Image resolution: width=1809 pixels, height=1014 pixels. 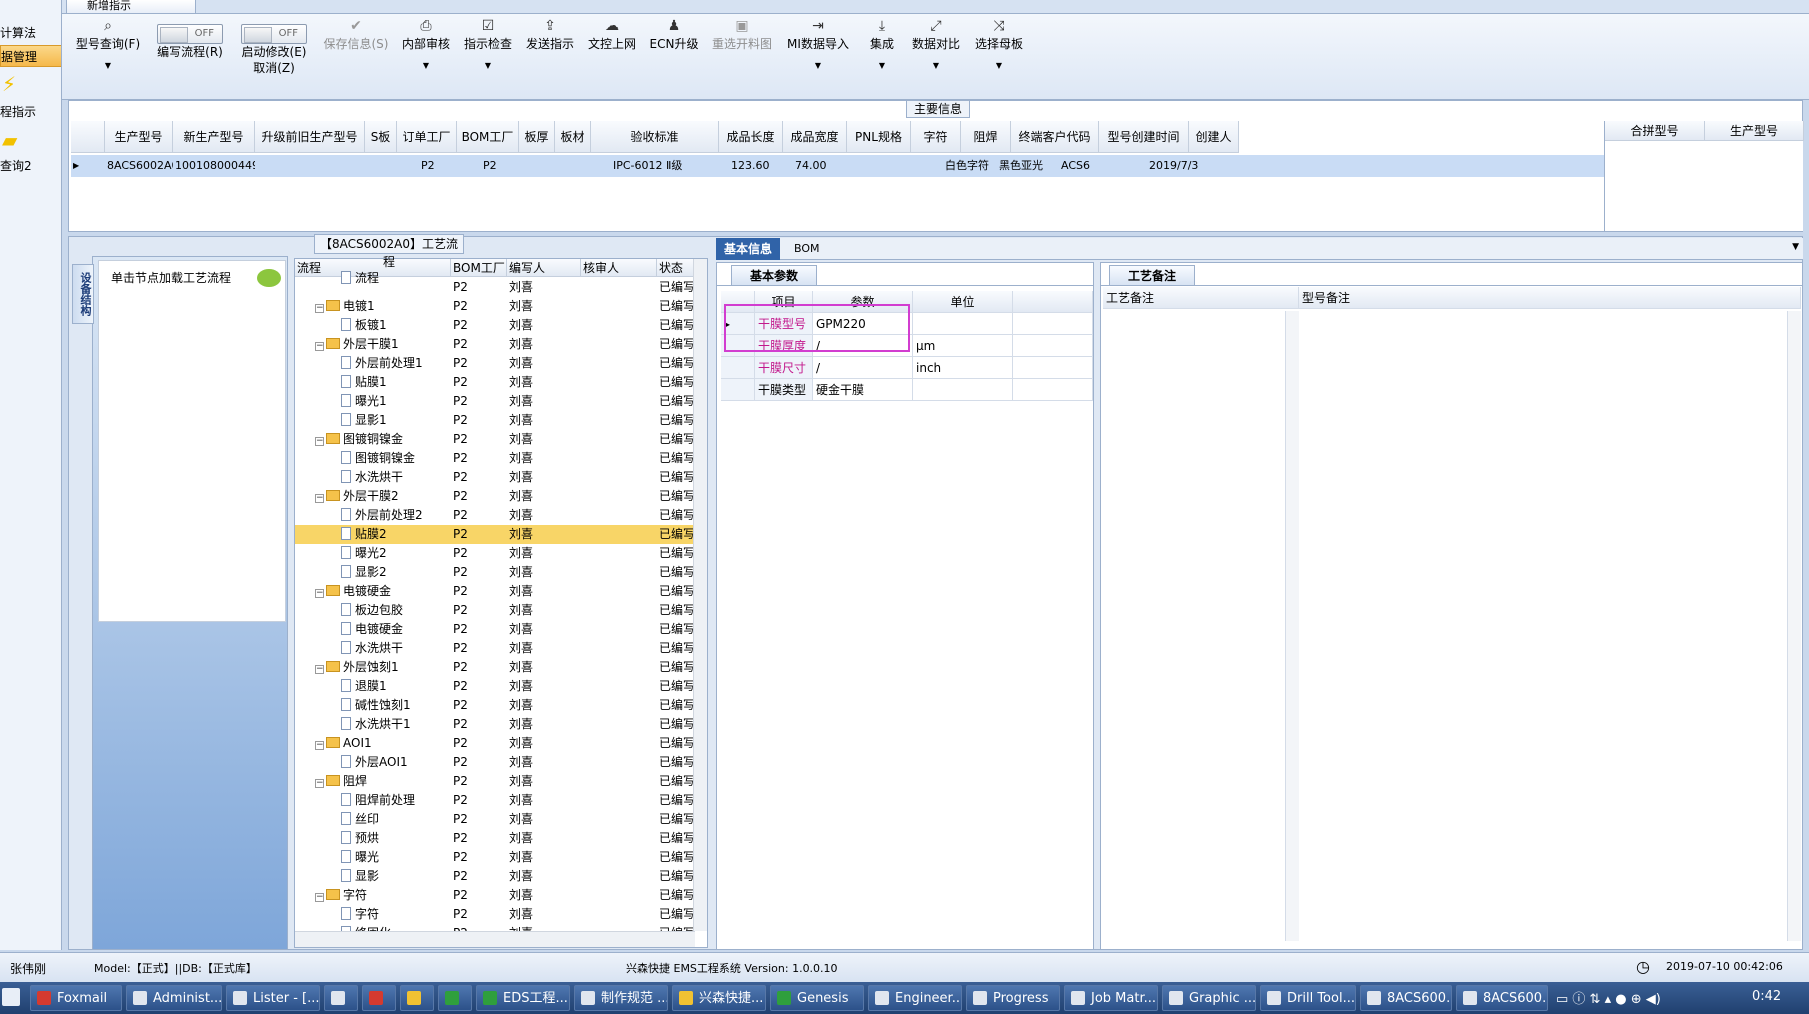 I want to click on col-header: 板厚, so click(x=537, y=137).